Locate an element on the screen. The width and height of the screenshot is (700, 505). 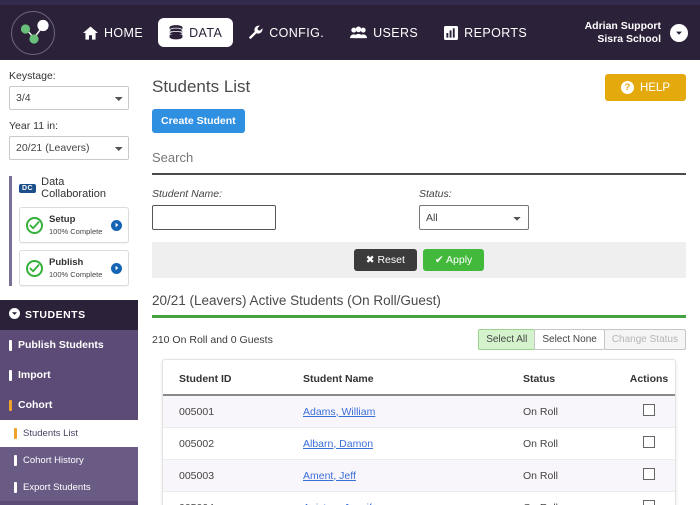
user-menu: Adrian Support Sisra School is located at coordinates (636, 32).